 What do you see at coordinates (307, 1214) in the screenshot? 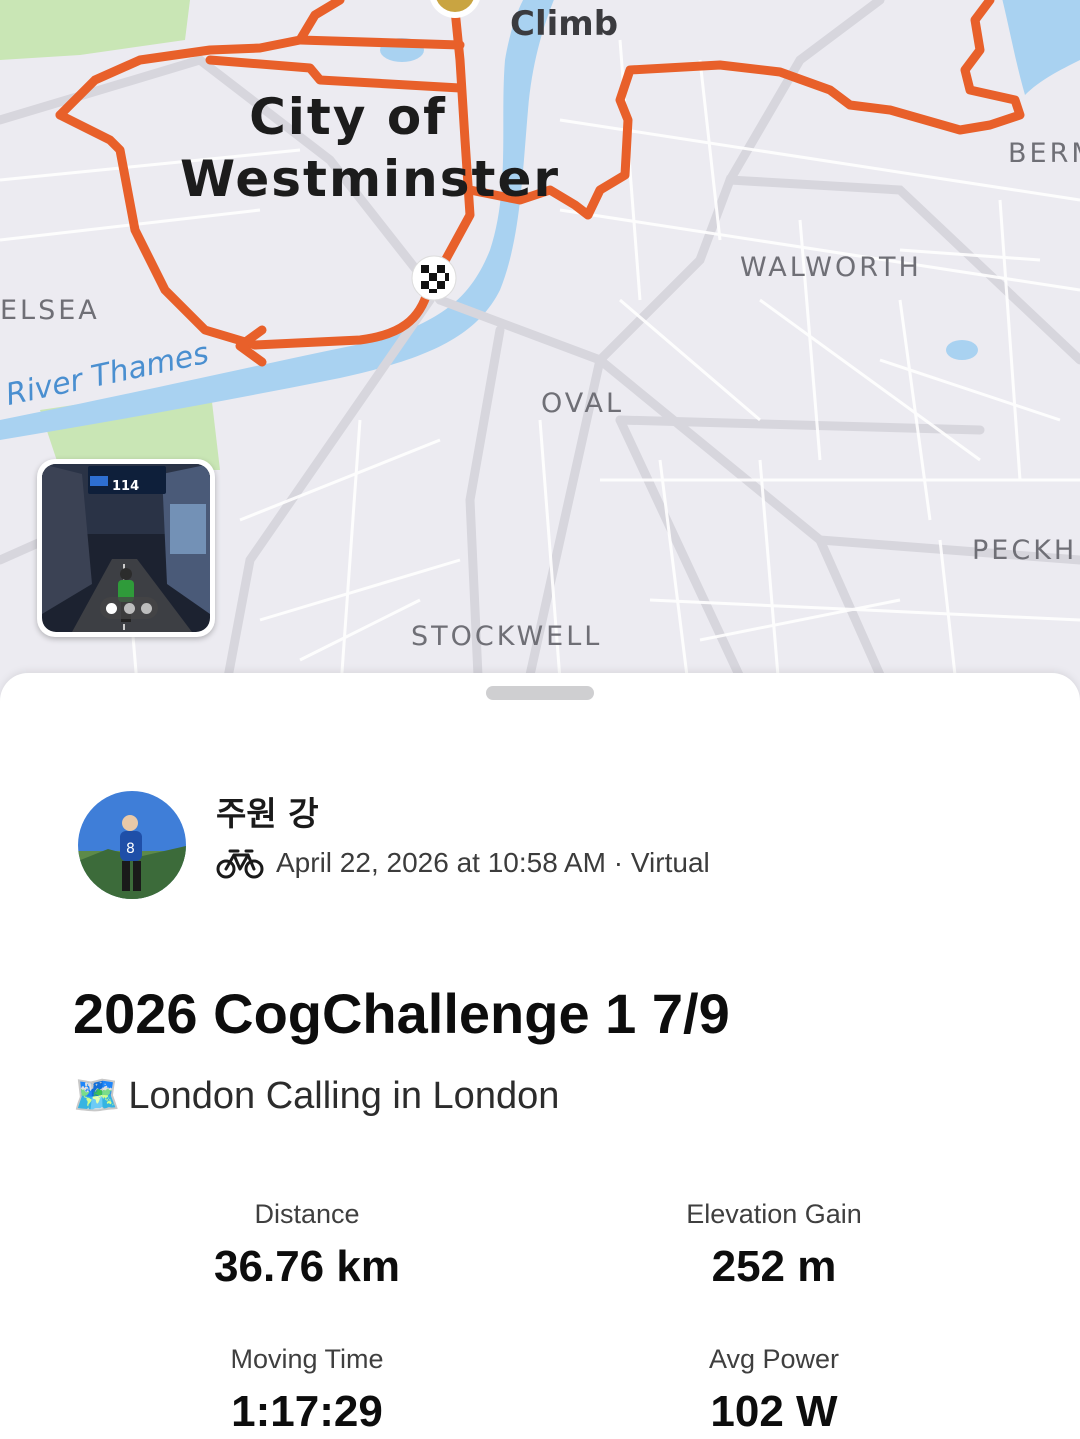
I see `stat-label: Distance` at bounding box center [307, 1214].